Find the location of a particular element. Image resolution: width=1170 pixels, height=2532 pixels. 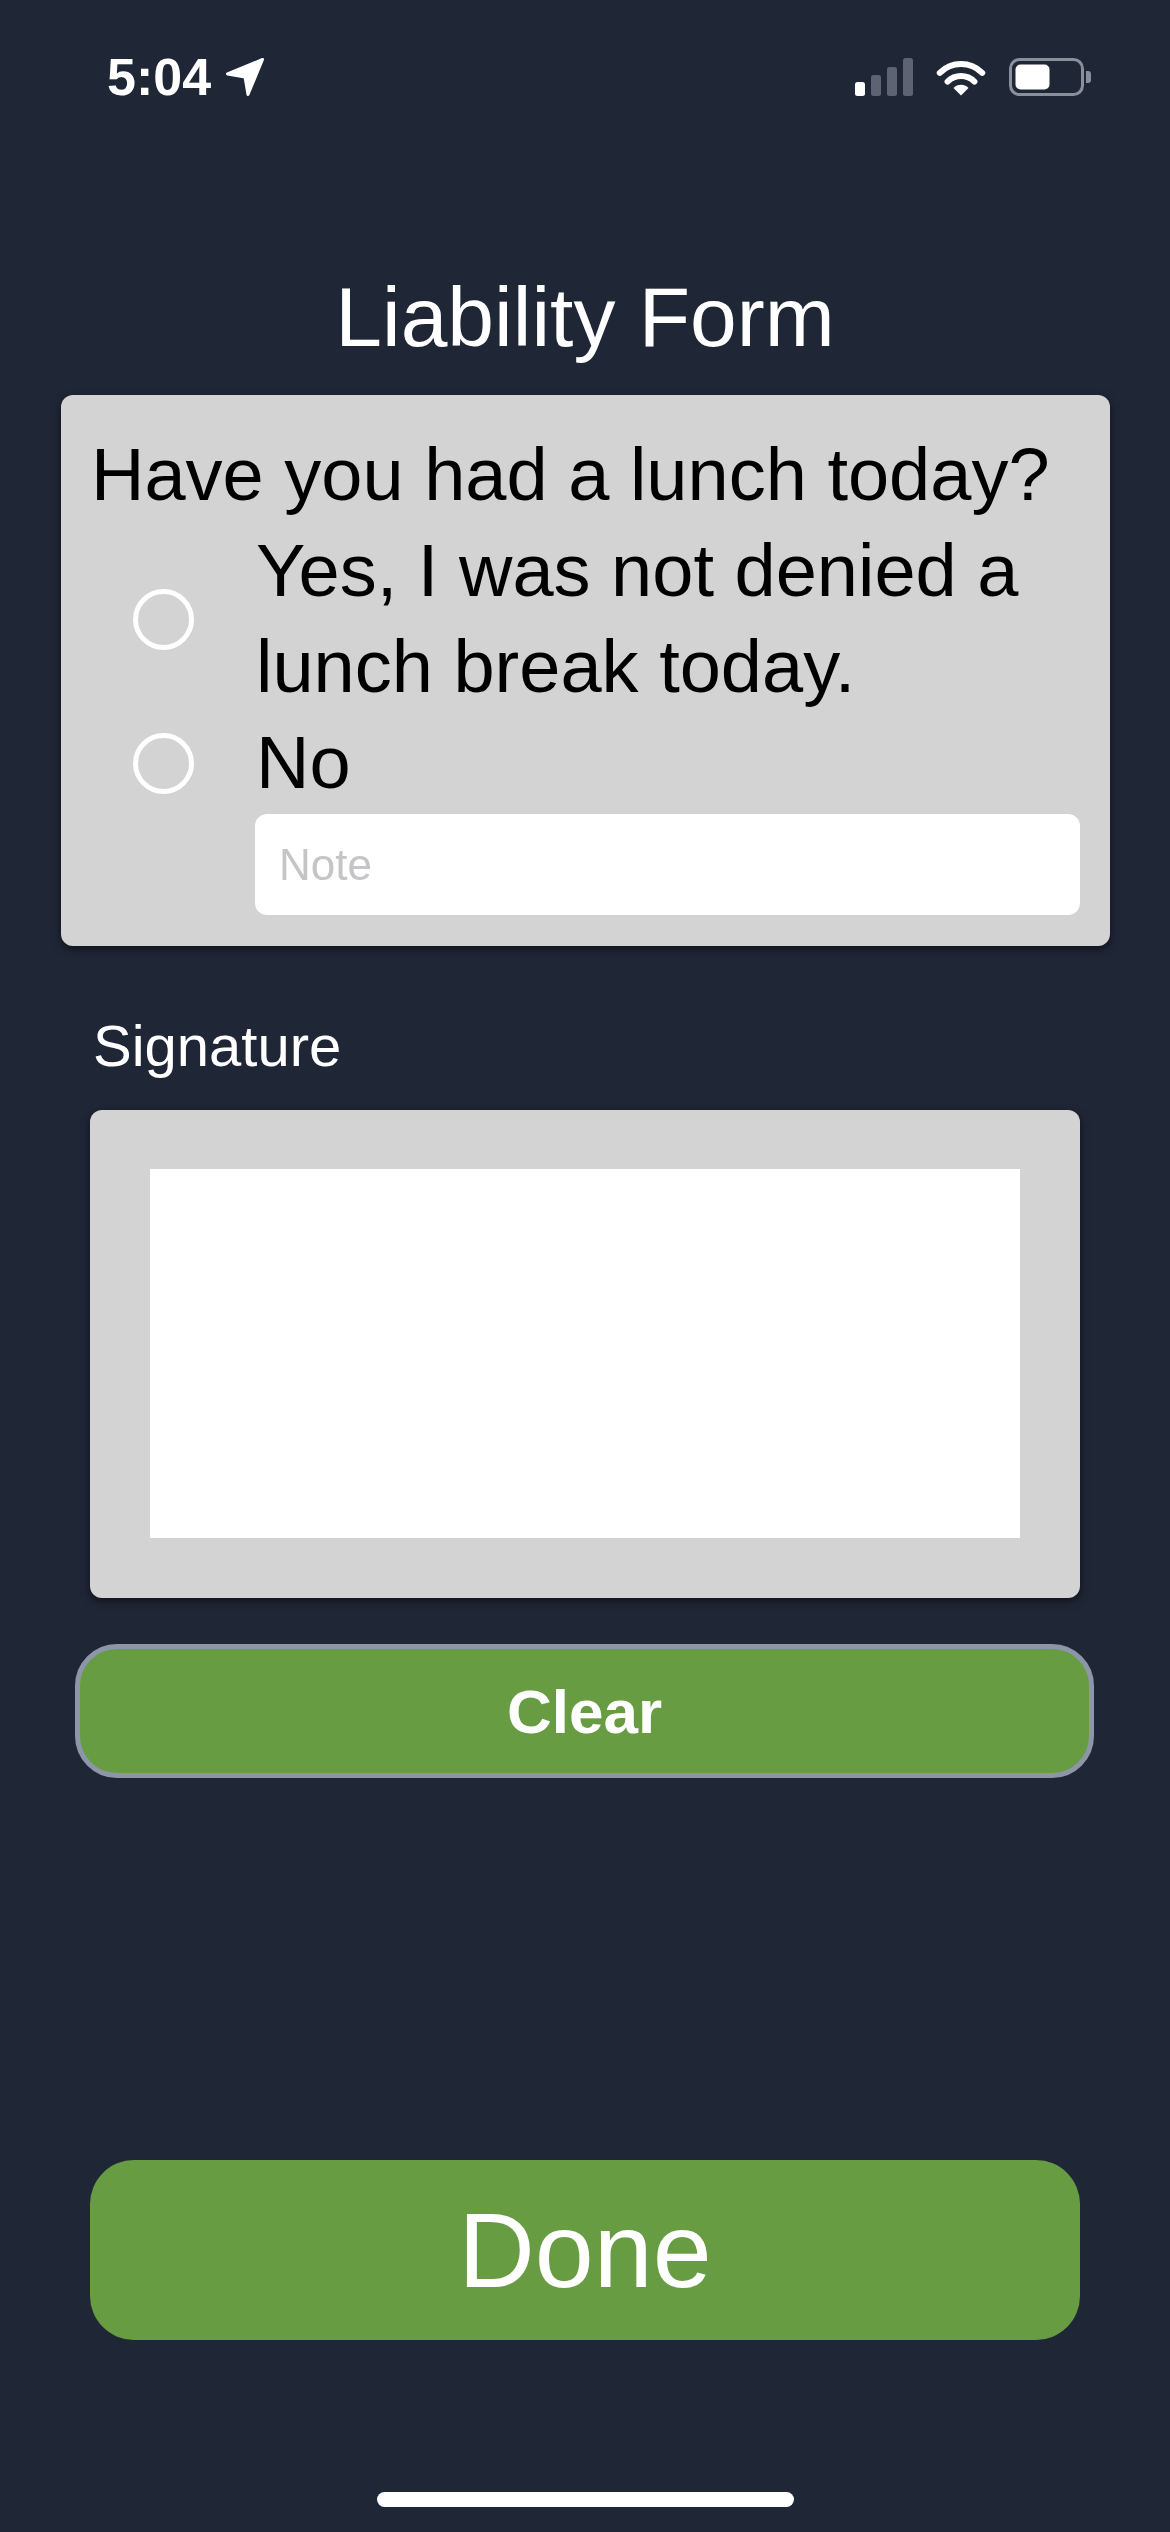

signal-icon is located at coordinates (884, 77).